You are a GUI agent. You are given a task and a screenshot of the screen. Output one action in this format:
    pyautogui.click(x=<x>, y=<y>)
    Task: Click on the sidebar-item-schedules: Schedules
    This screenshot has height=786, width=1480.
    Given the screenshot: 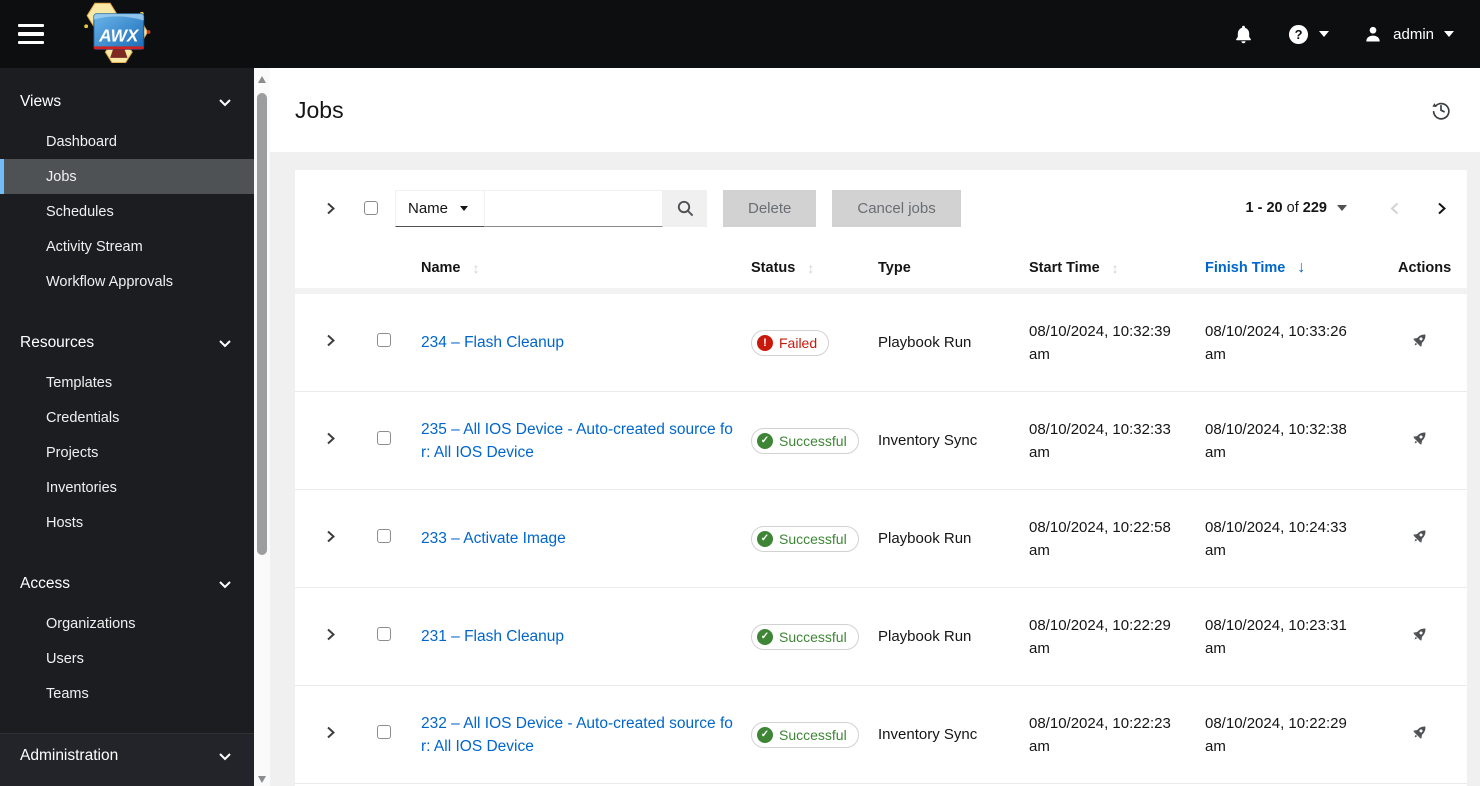 What is the action you would take?
    pyautogui.click(x=127, y=211)
    